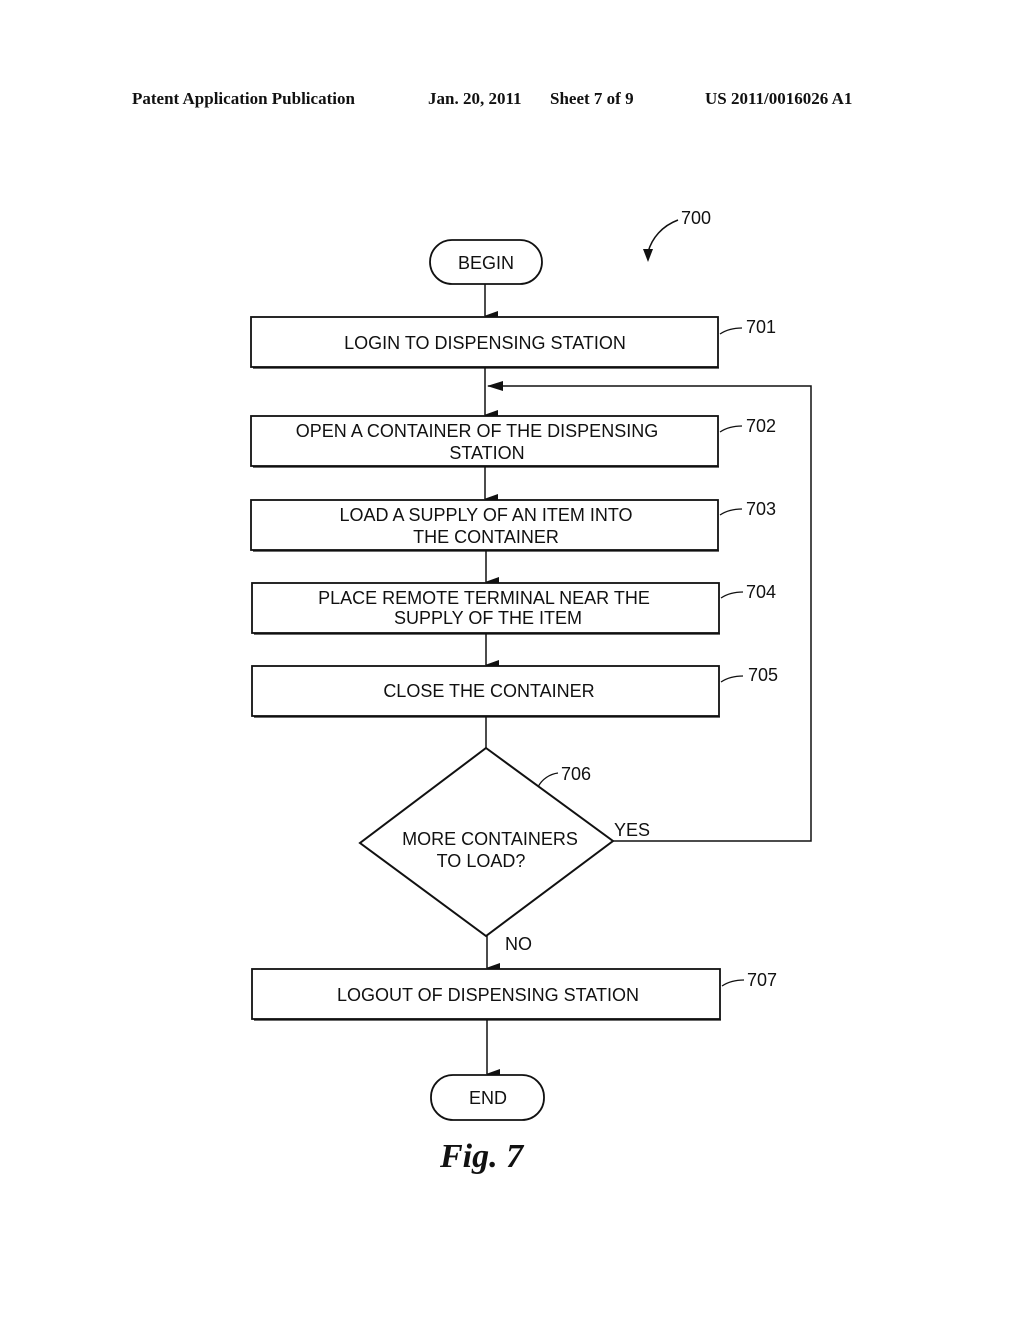 The height and width of the screenshot is (1320, 1024). I want to click on step-704-text-line1: PLACE REMOTE TERMINAL NEAR THE, so click(484, 598).